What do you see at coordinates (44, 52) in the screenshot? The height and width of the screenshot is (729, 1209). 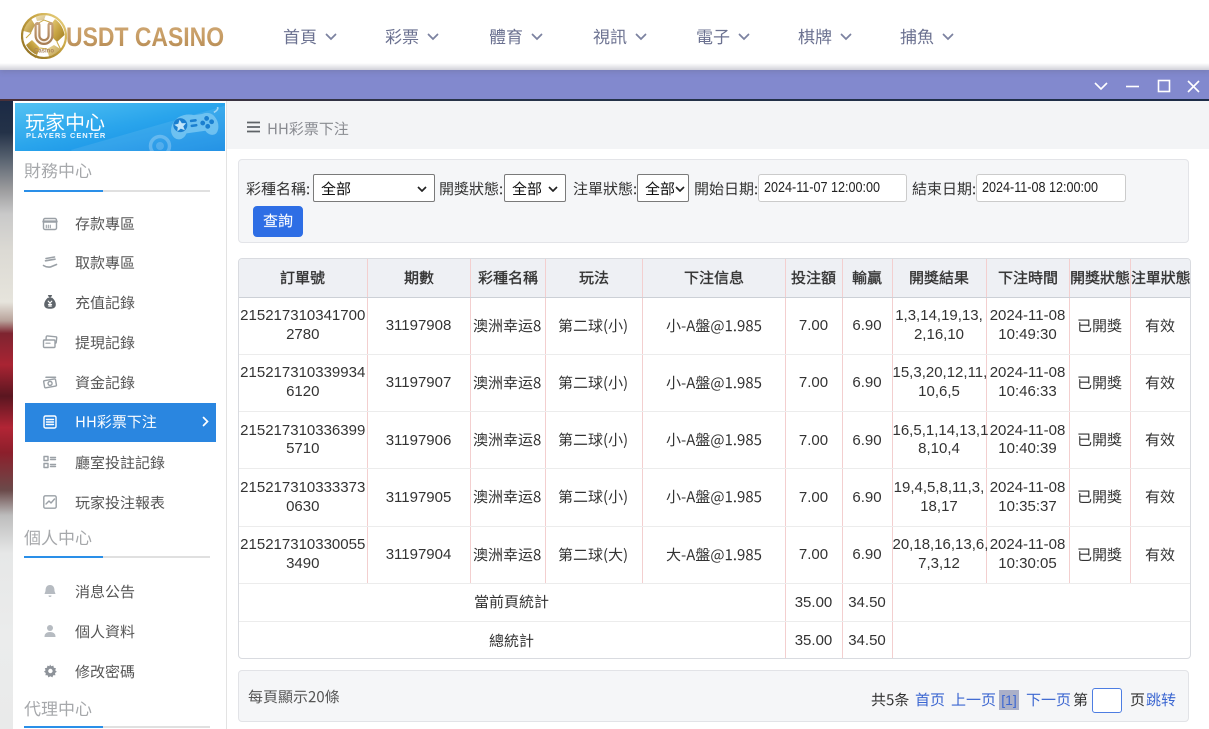 I see `svg-text: Casino` at bounding box center [44, 52].